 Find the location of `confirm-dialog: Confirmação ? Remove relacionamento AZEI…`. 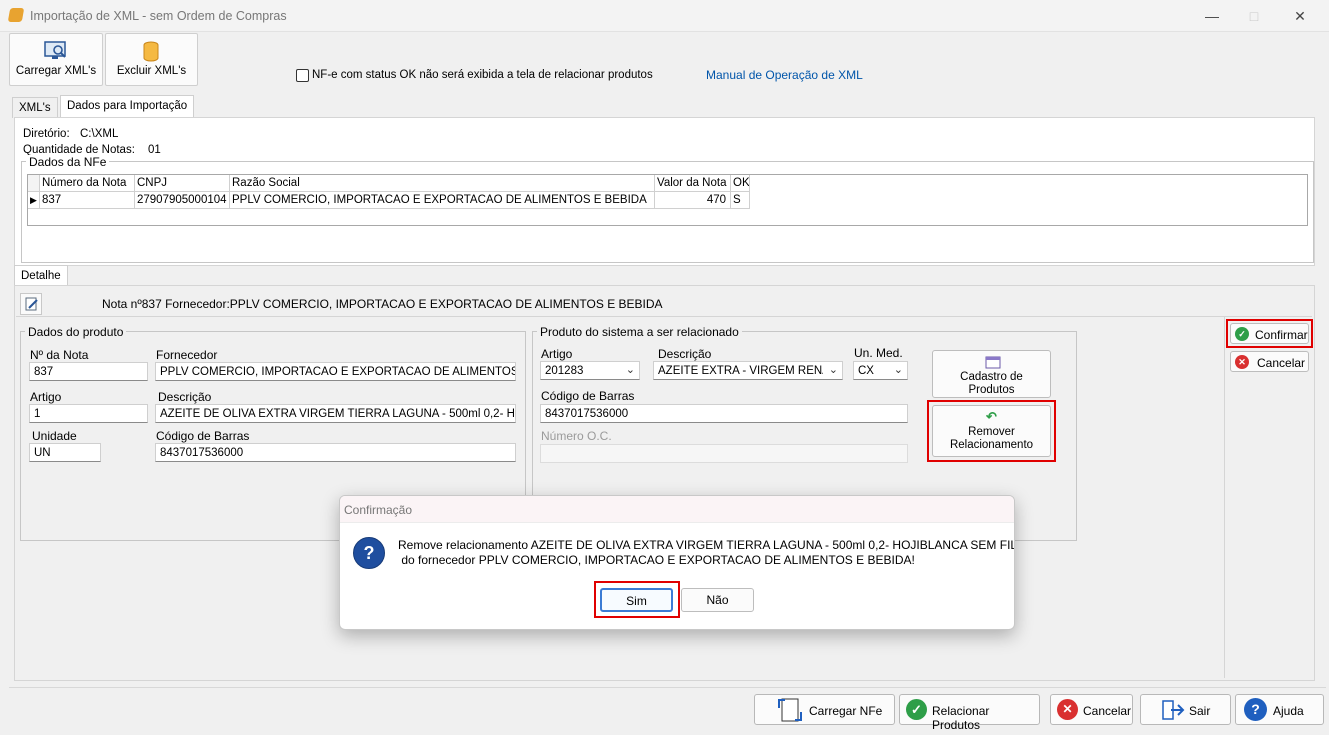

confirm-dialog: Confirmação ? Remove relacionamento AZEI… is located at coordinates (677, 562).